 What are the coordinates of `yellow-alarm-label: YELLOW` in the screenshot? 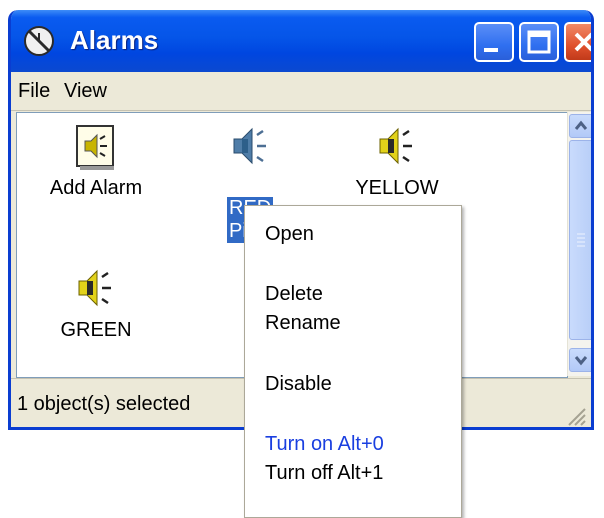 It's located at (397, 188).